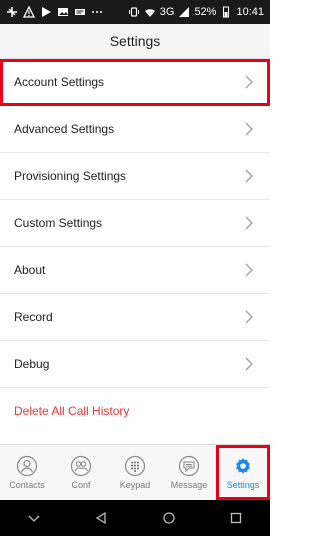 Image resolution: width=320 pixels, height=536 pixels. Describe the element at coordinates (135, 129) in the screenshot. I see `settings-item-advanced: Advanced Settings` at that location.